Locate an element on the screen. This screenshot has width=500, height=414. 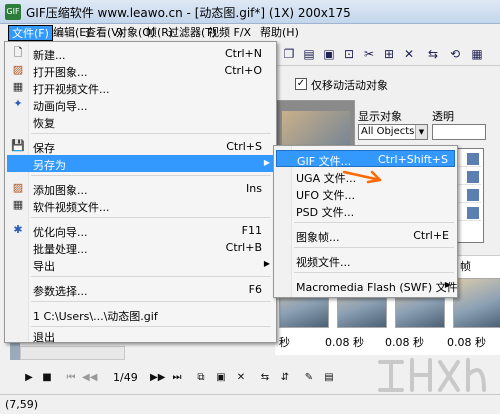
play-icon: ▶ is located at coordinates (29, 378).